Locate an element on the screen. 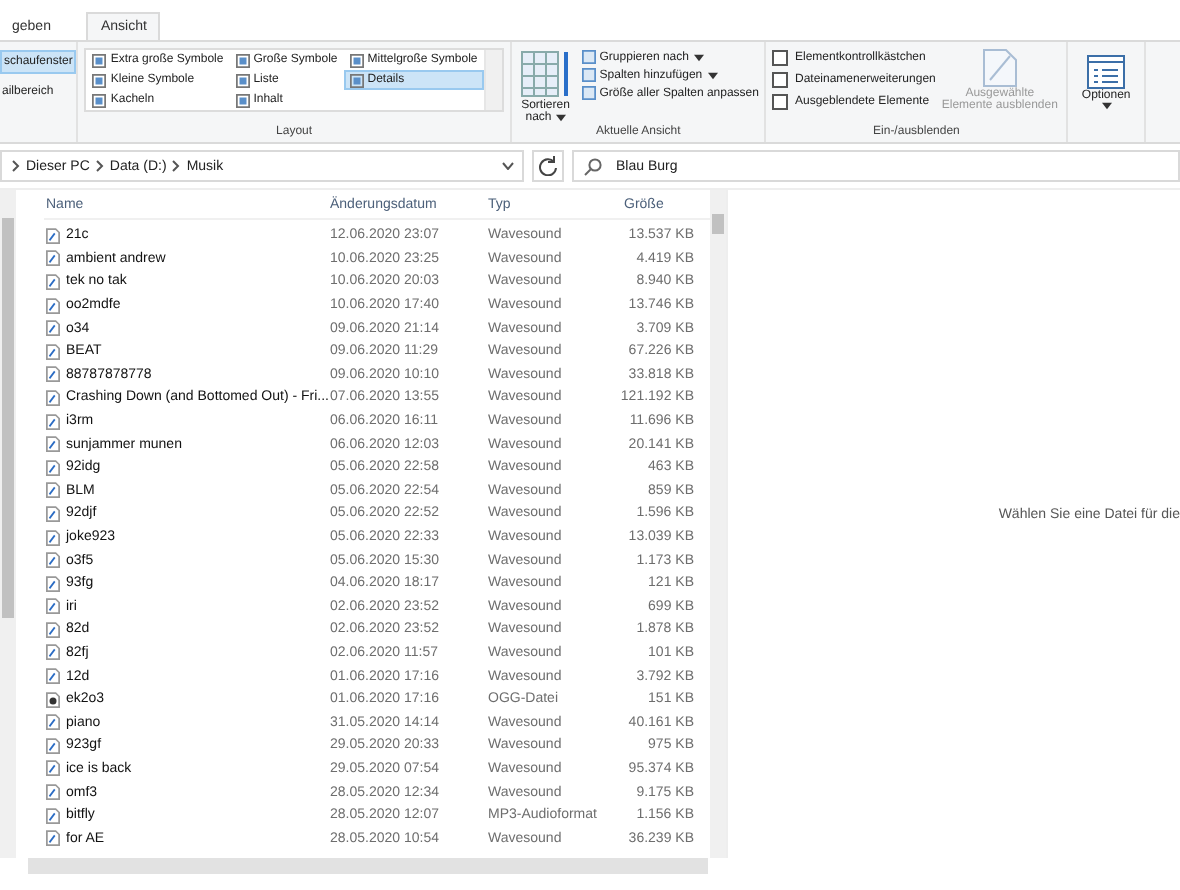 This screenshot has width=1180, height=890. sort-icon is located at coordinates (545, 74).